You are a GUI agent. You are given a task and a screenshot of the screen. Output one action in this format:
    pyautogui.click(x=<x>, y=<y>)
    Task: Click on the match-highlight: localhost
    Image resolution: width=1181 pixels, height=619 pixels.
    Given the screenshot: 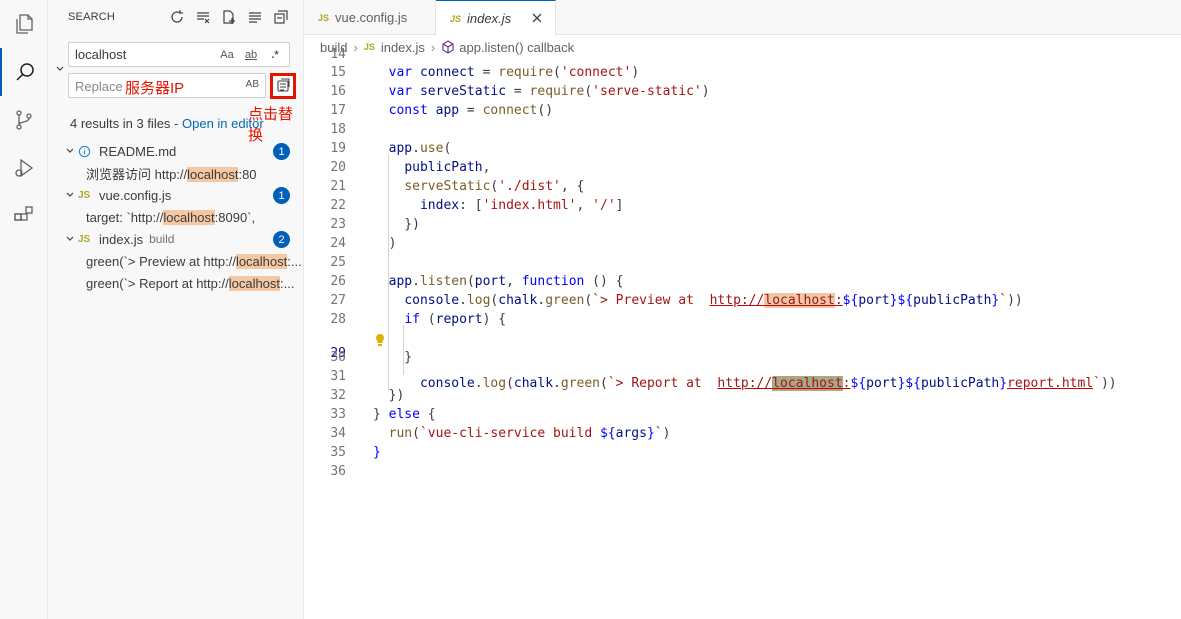 What is the action you would take?
    pyautogui.click(x=213, y=174)
    